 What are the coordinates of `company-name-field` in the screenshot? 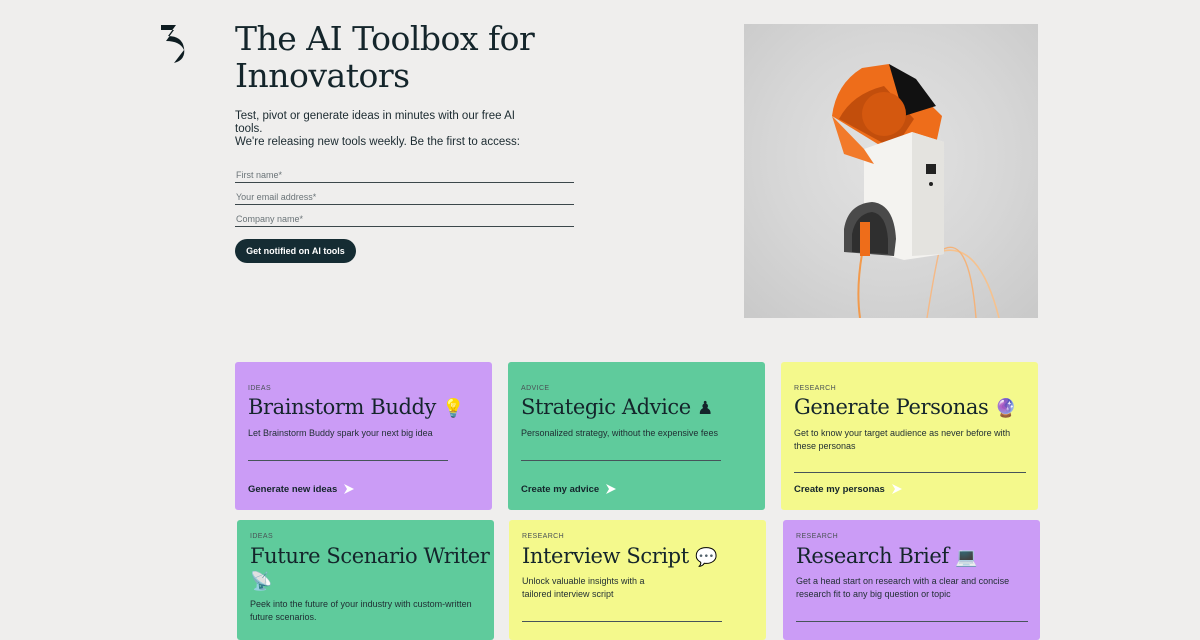 It's located at (404, 219).